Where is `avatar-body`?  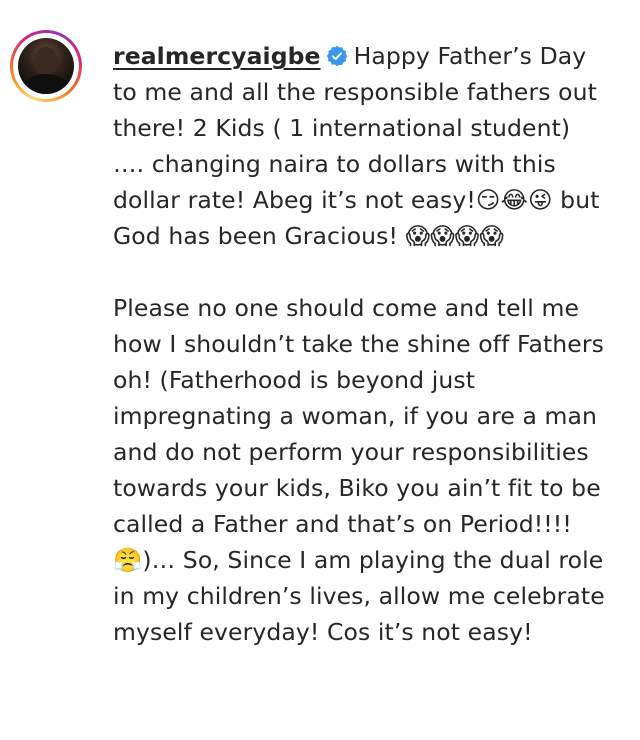
avatar-body is located at coordinates (46, 84).